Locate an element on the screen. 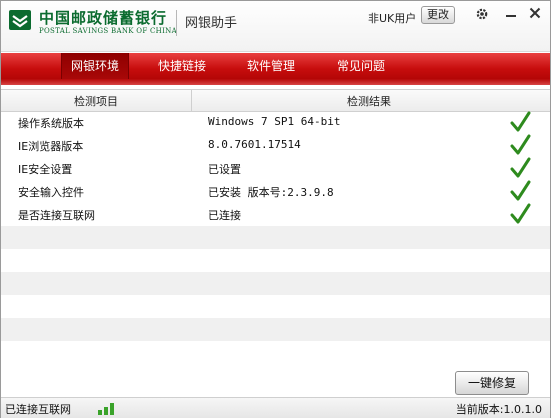  row-result: 已连接 is located at coordinates (224, 215).